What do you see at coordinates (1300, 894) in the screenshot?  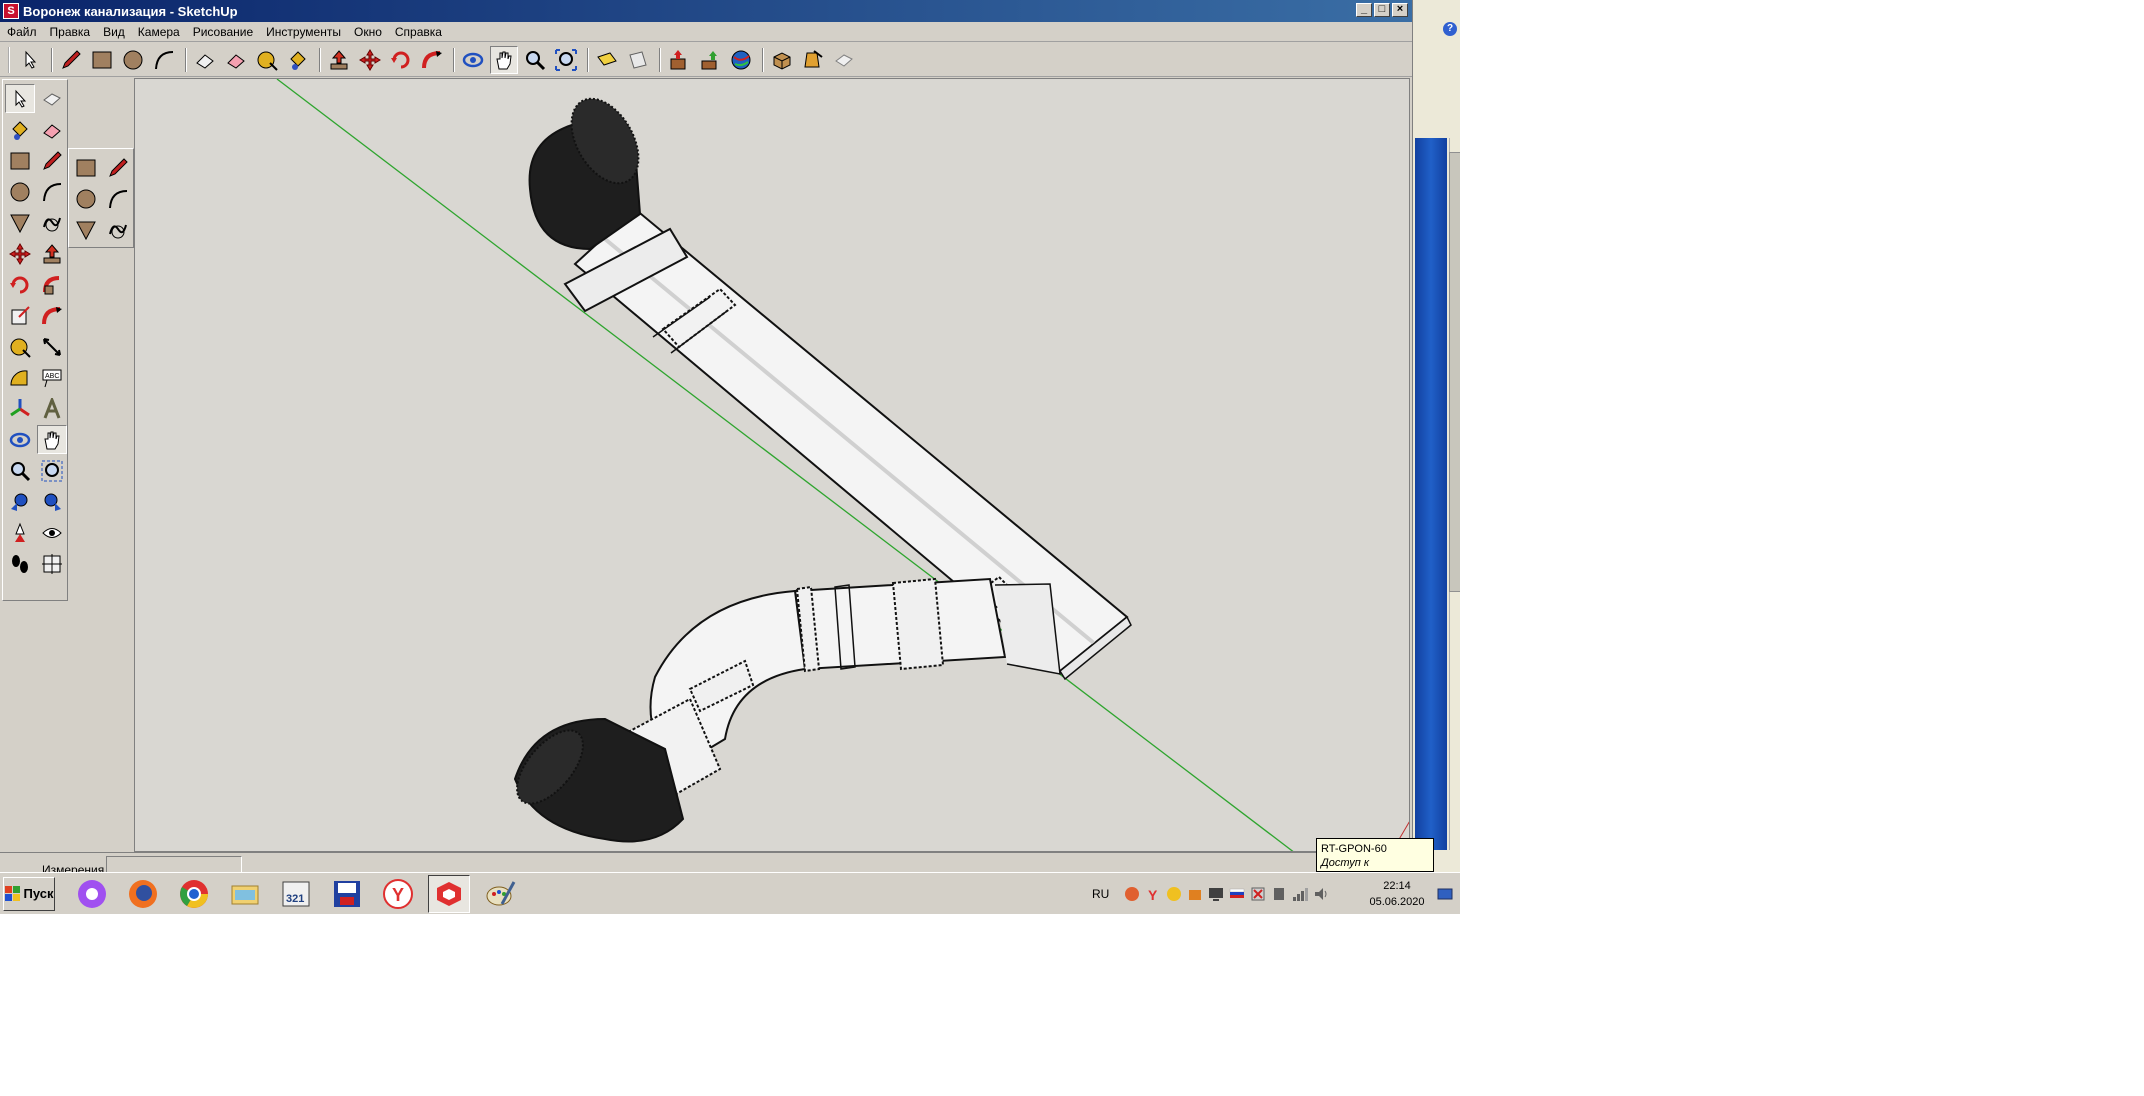 I see `signal-strength-icon` at bounding box center [1300, 894].